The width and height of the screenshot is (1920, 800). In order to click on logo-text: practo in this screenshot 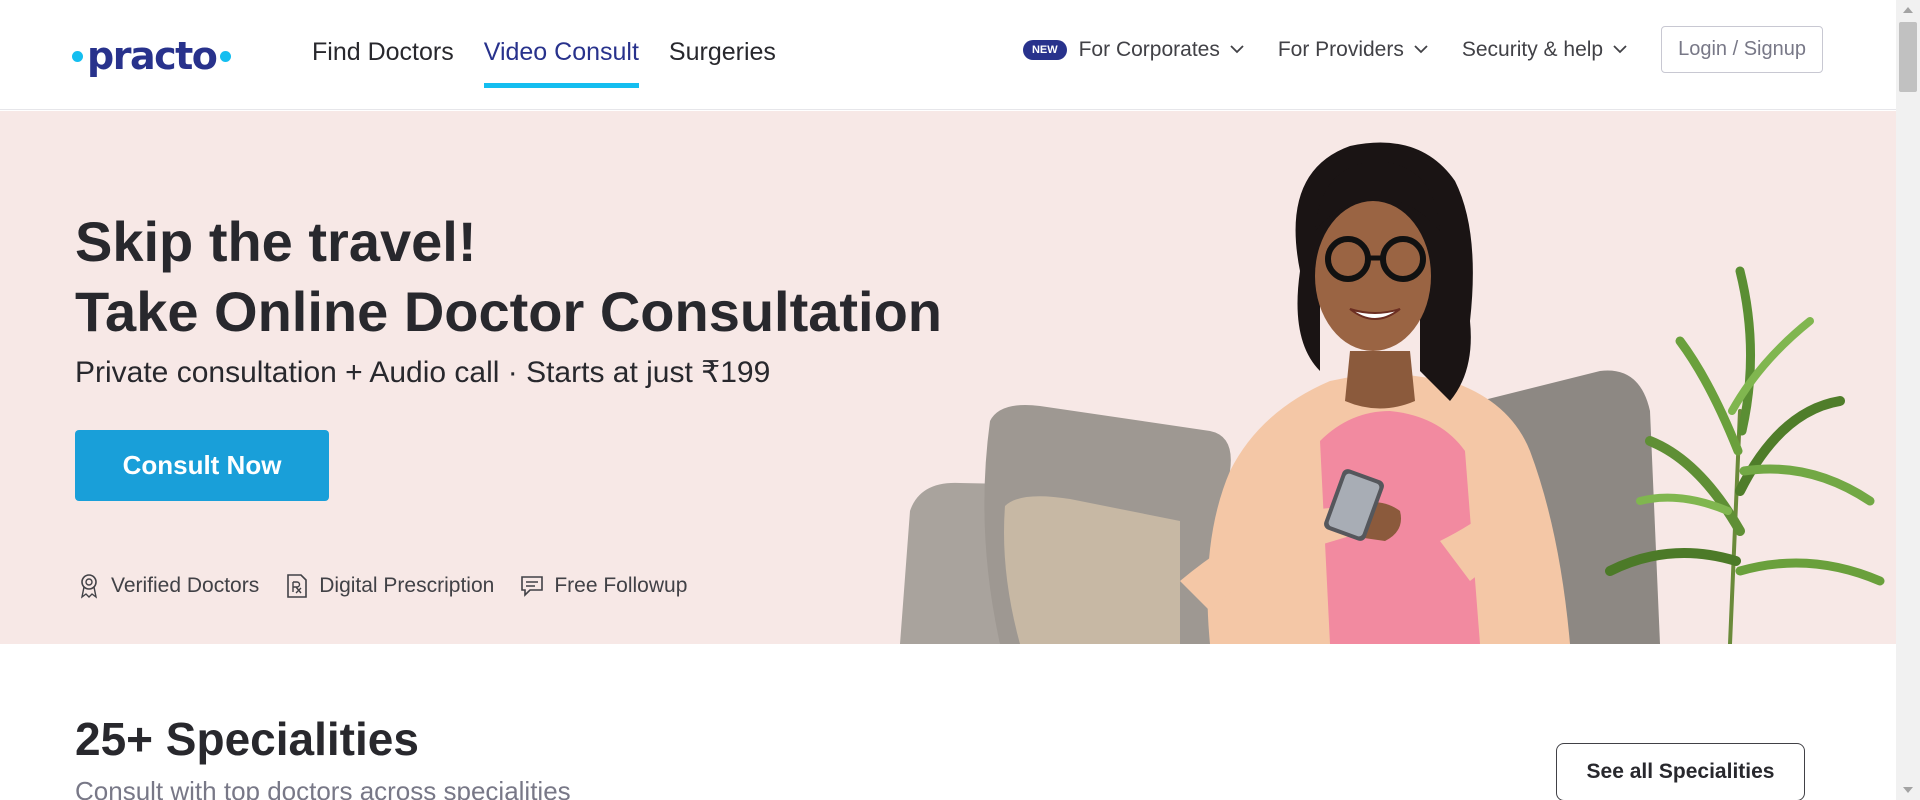, I will do `click(152, 56)`.